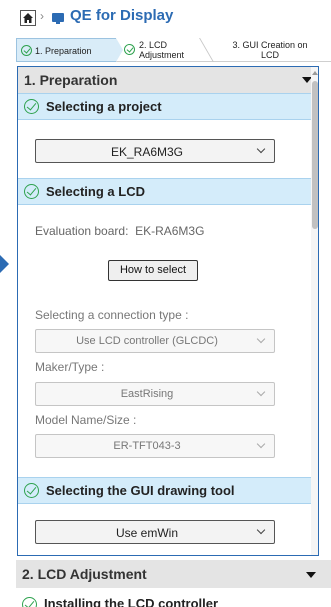  I want to click on connection-type-select: Use LCD controller (GLCDC), so click(155, 341).